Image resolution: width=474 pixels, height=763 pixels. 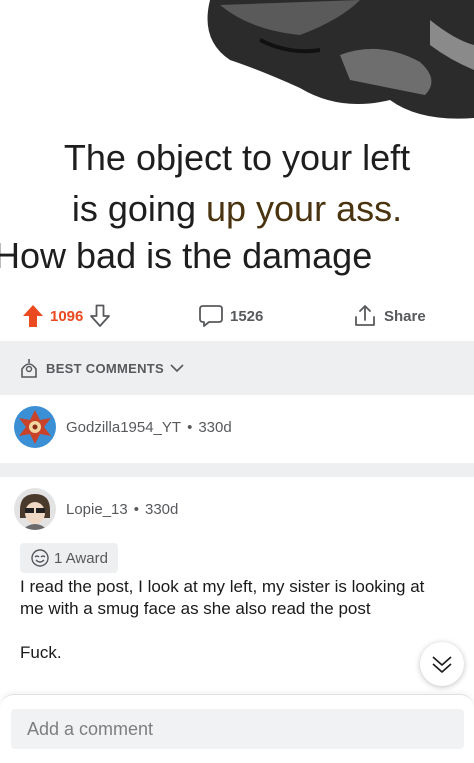 I want to click on sort-label: BEST COMMENTS, so click(x=105, y=368).